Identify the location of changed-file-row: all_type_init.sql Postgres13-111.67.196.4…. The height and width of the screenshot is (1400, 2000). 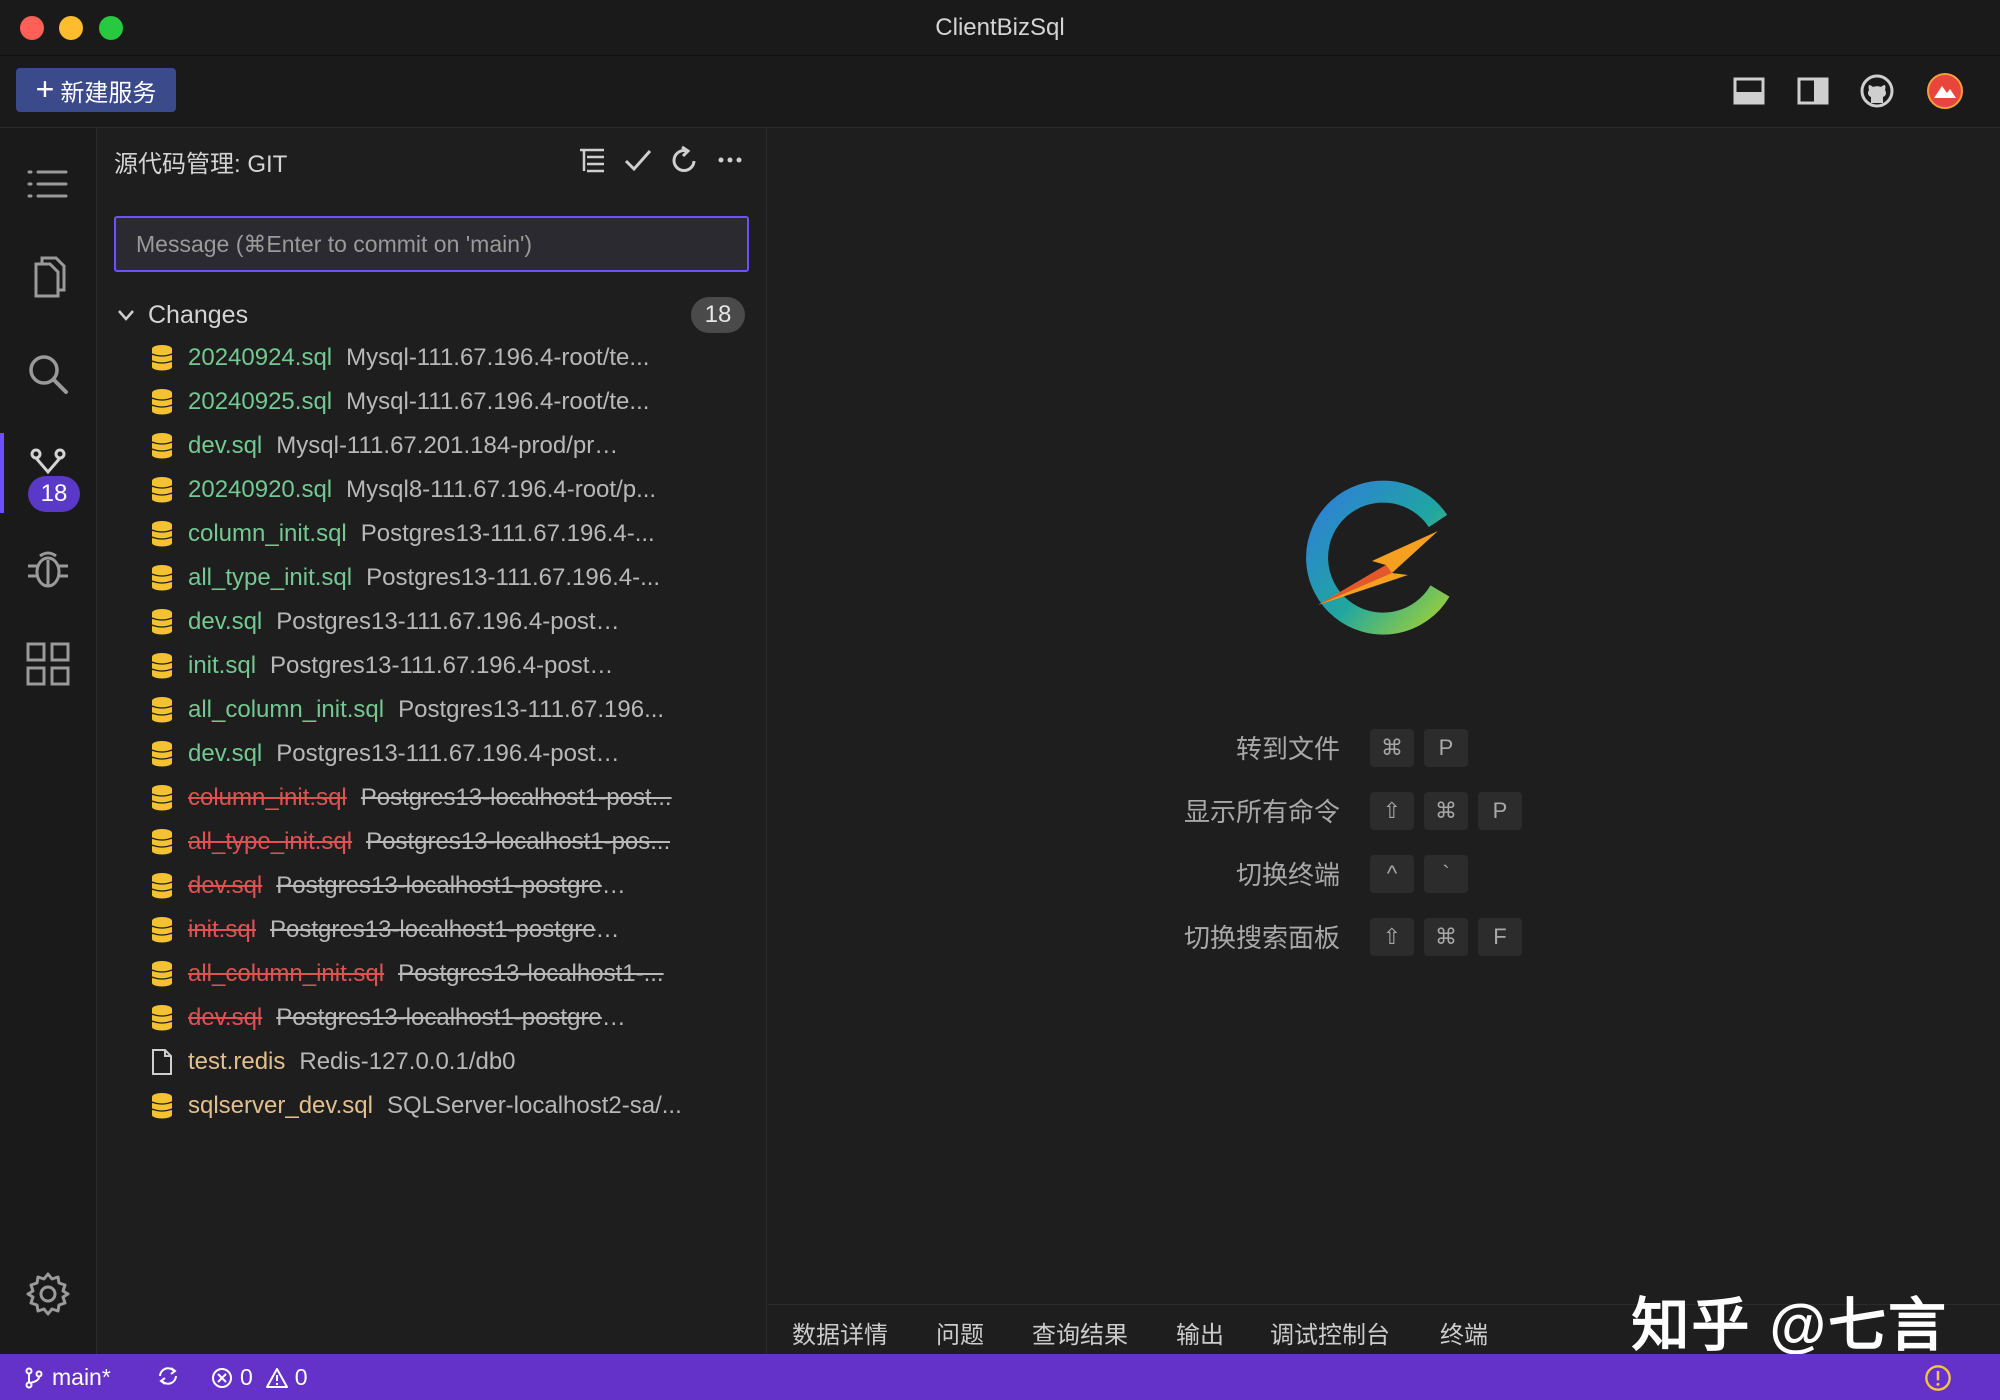
(465, 578).